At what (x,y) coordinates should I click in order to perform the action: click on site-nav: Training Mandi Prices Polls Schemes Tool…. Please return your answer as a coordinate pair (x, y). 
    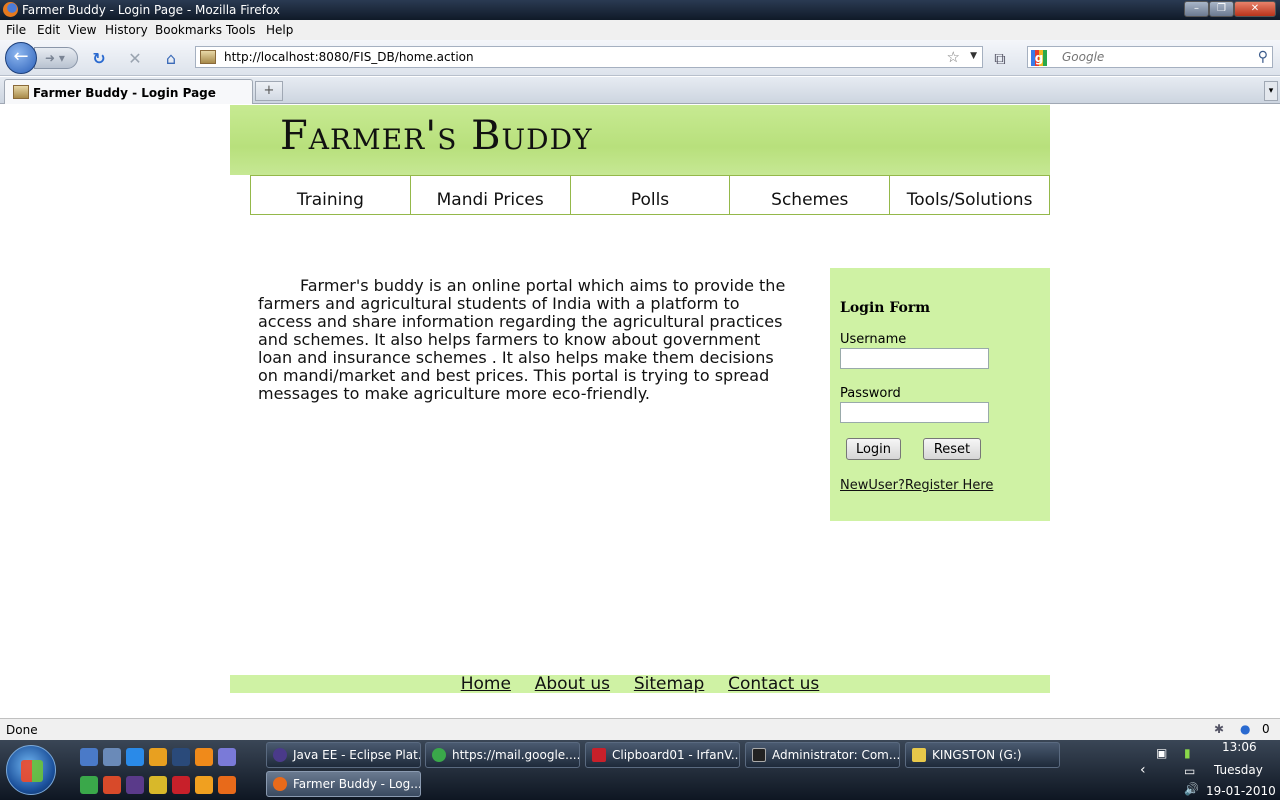
    Looking at the image, I should click on (650, 195).